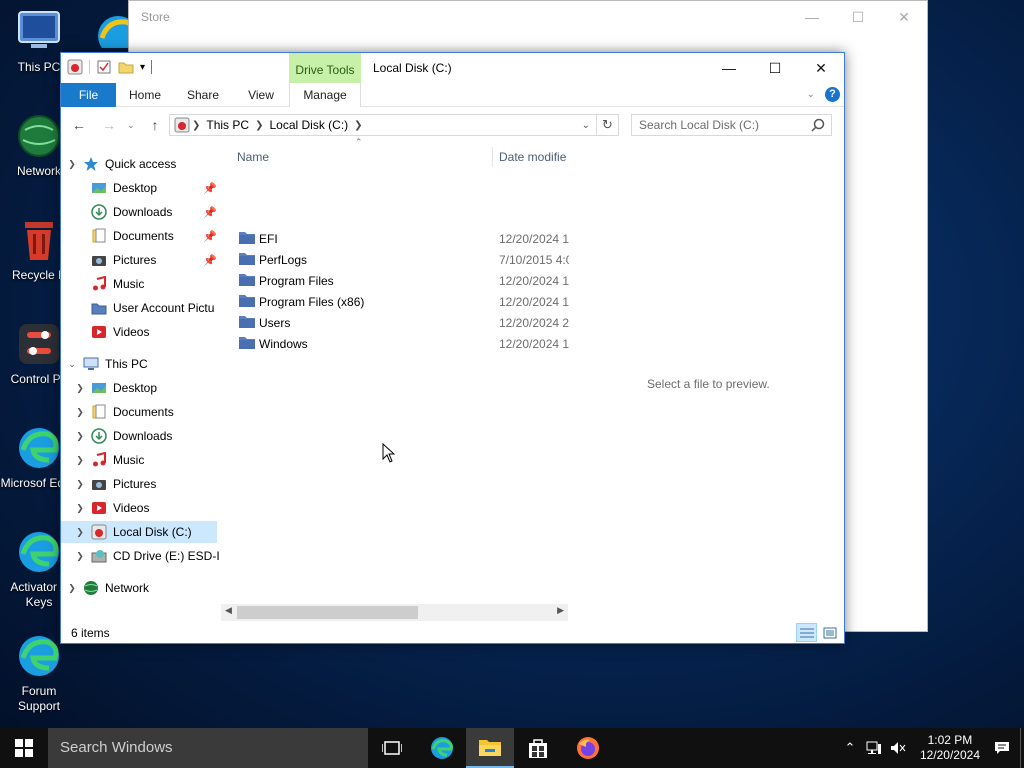 The image size is (1024, 768). Describe the element at coordinates (898, 748) in the screenshot. I see `volume-muted-icon` at that location.